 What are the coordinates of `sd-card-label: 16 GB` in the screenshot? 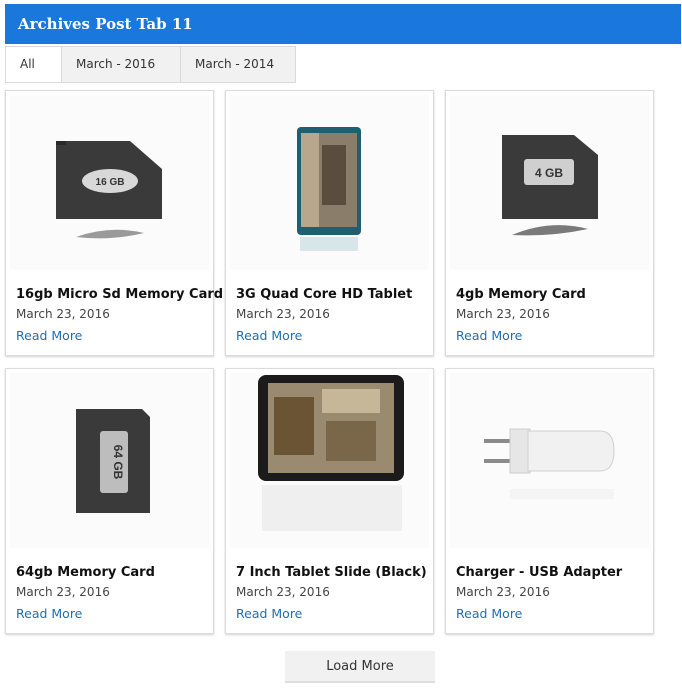 It's located at (110, 182).